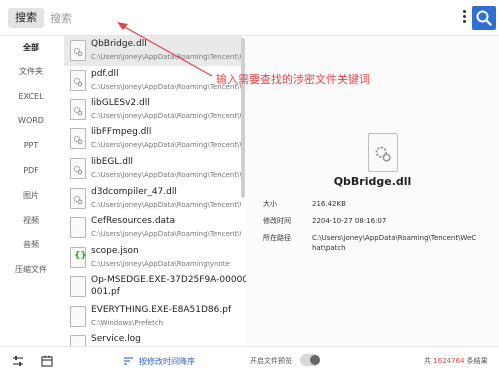 This screenshot has width=499, height=374. What do you see at coordinates (133, 221) in the screenshot?
I see `file-name: CefResources.data` at bounding box center [133, 221].